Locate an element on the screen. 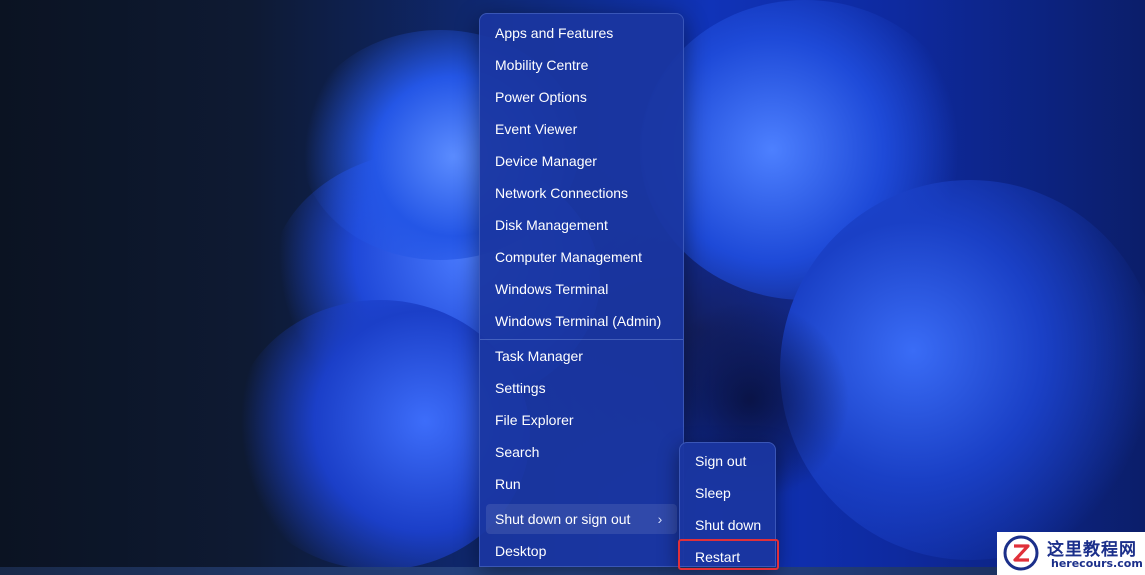 The height and width of the screenshot is (575, 1145). menu-item-label: Power Options is located at coordinates (541, 97).